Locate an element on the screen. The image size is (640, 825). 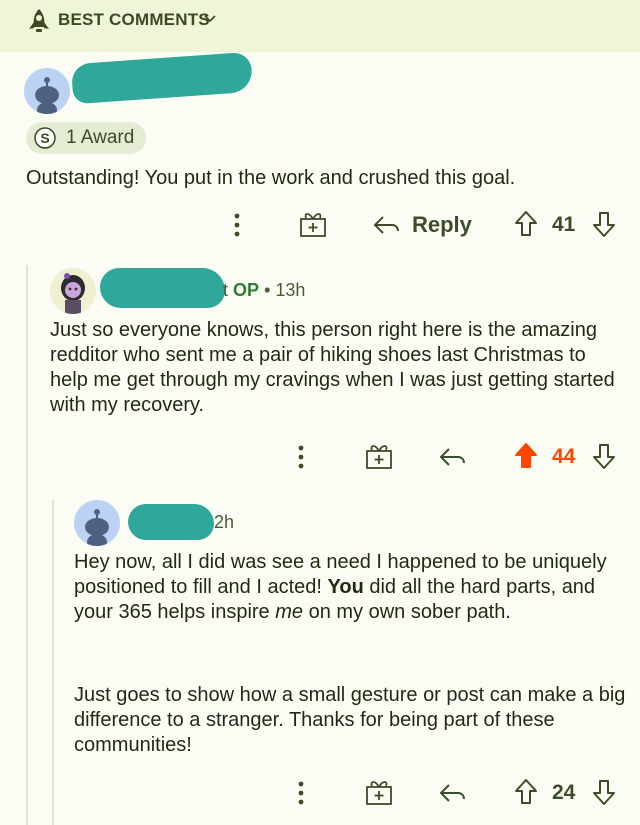
body-italic-segment: me is located at coordinates (289, 612).